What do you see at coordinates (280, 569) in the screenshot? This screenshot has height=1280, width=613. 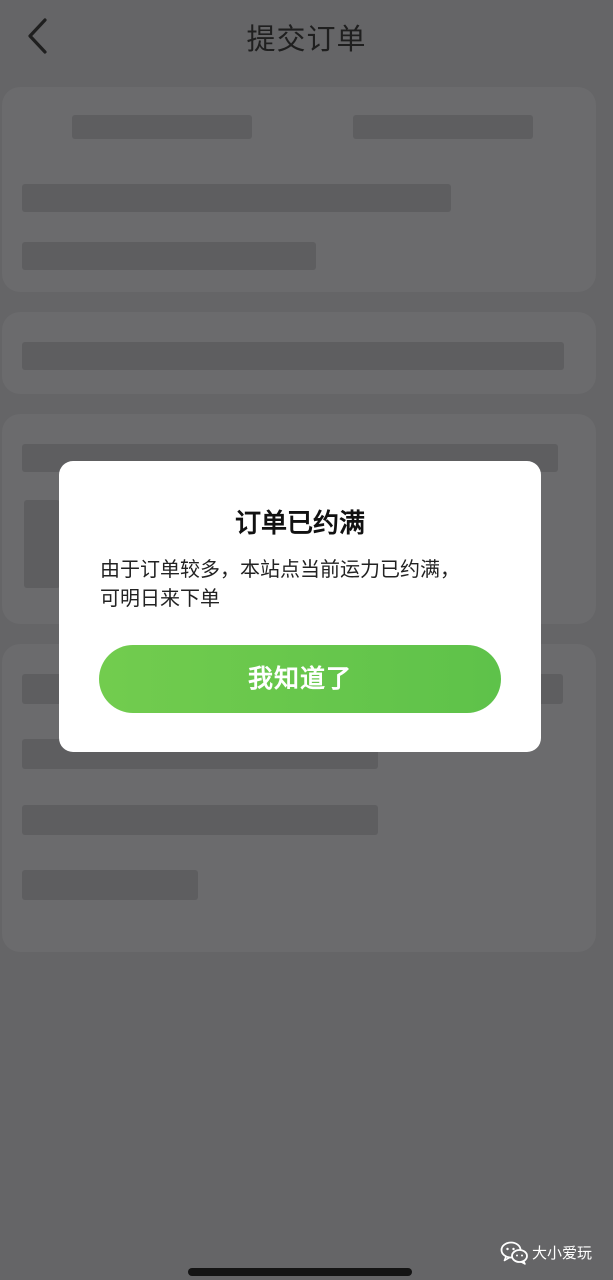 I see `dialog-message-line1: 由于订单较多，本站点当前运力已约满，` at bounding box center [280, 569].